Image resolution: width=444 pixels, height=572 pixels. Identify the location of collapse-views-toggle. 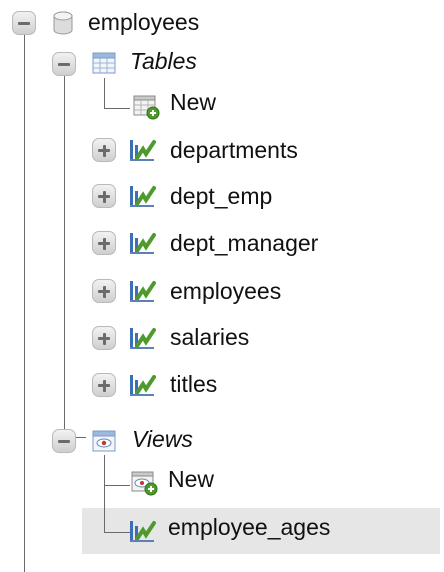
(64, 441).